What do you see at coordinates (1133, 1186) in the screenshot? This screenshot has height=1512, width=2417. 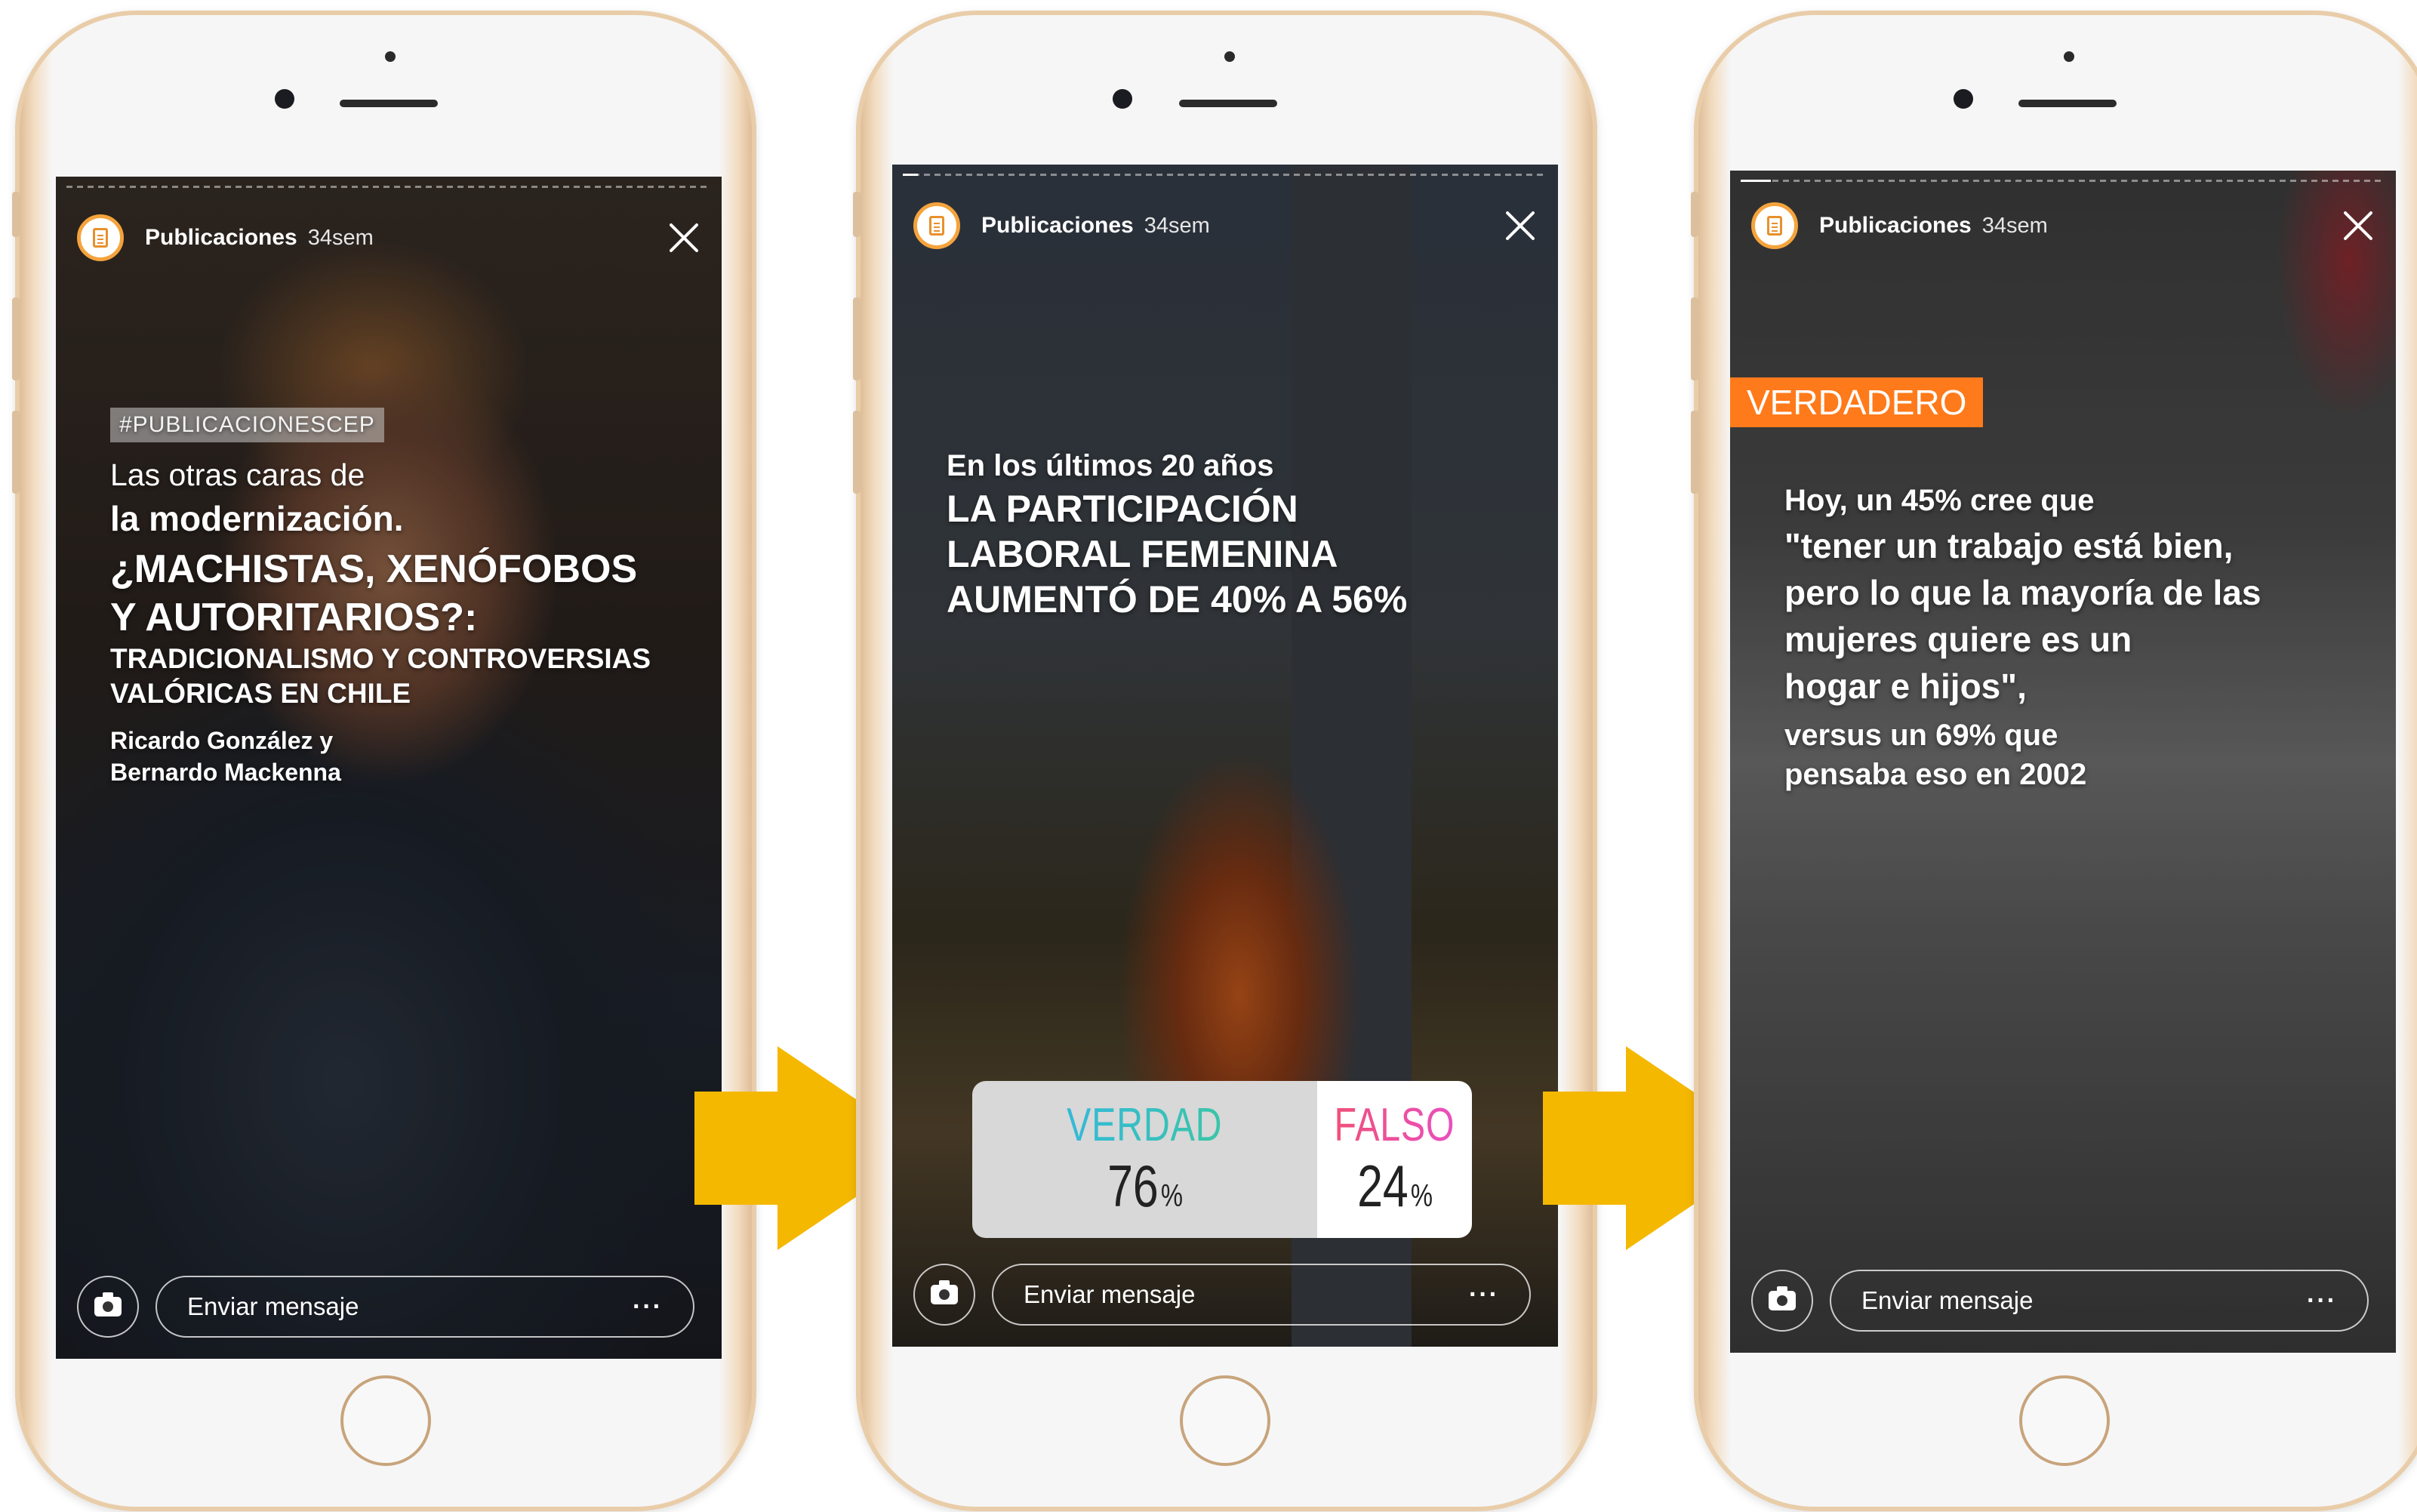 I see `poll-option-a-value: 76` at bounding box center [1133, 1186].